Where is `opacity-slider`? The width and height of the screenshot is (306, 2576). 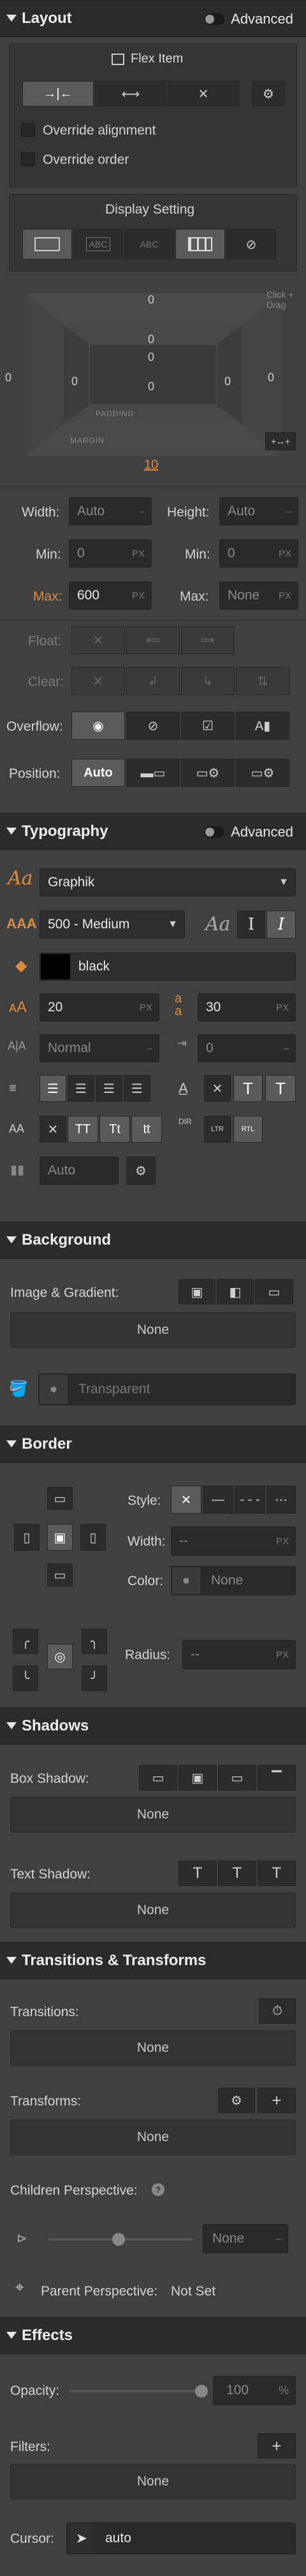
opacity-slider is located at coordinates (138, 2391).